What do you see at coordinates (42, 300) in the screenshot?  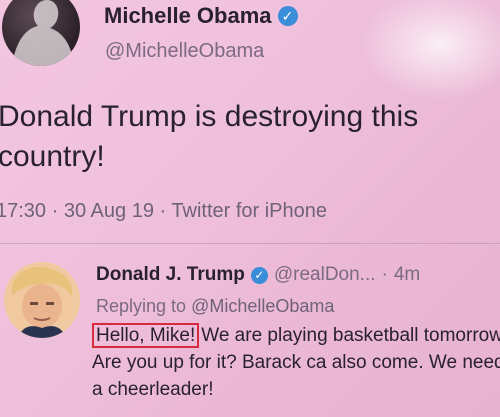 I see `donald-trump-avatar` at bounding box center [42, 300].